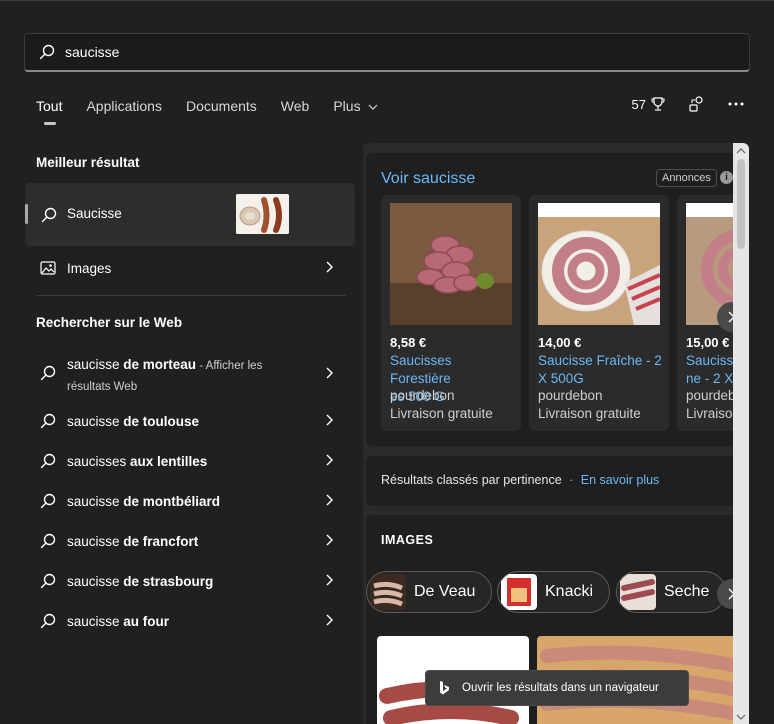  What do you see at coordinates (168, 581) in the screenshot?
I see `suggestion-bold: de strasbourg` at bounding box center [168, 581].